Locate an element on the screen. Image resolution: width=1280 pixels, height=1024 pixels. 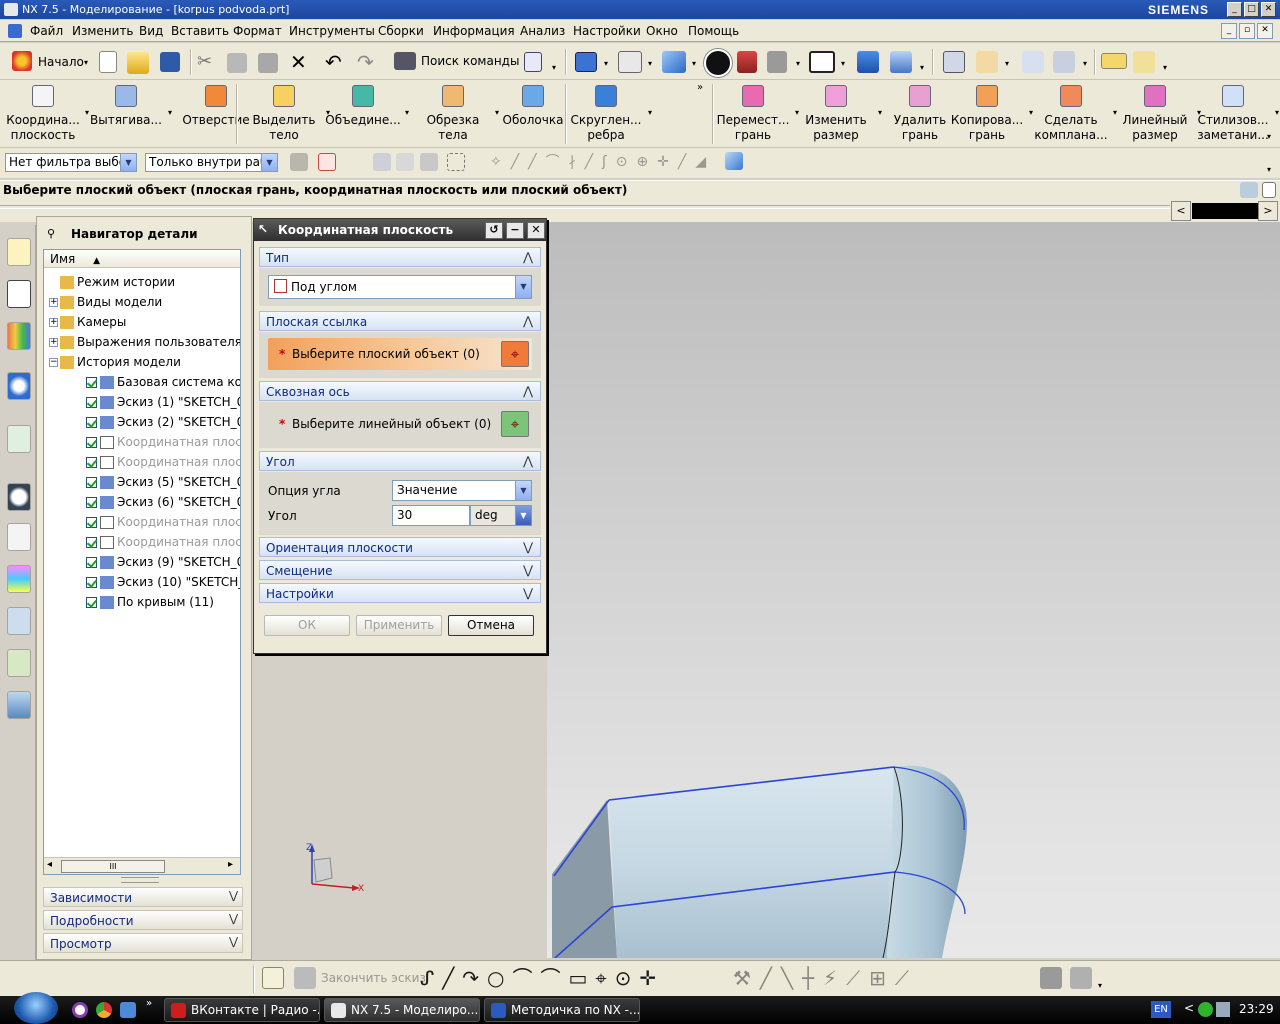
feature-tool-button: Обрезка тела is located at coordinates (453, 128).